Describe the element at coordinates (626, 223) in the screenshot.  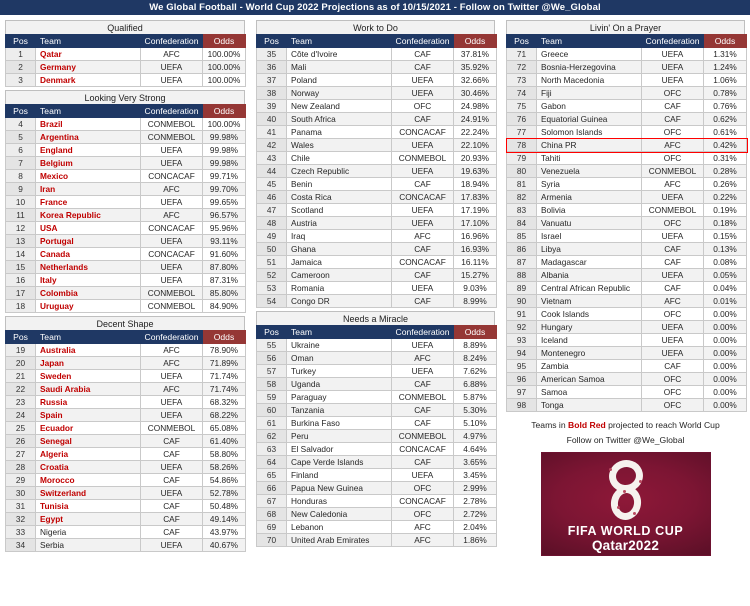
I see `table-row: 84 Vanuatu OFC 0.18%` at that location.